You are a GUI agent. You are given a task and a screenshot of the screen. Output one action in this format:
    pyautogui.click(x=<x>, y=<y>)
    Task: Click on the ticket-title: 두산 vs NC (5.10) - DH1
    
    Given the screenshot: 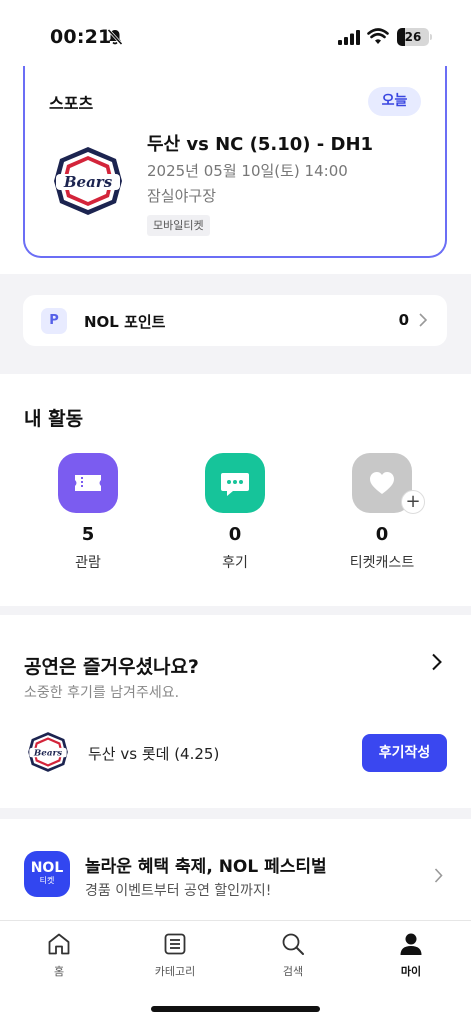 What is the action you would take?
    pyautogui.click(x=260, y=144)
    